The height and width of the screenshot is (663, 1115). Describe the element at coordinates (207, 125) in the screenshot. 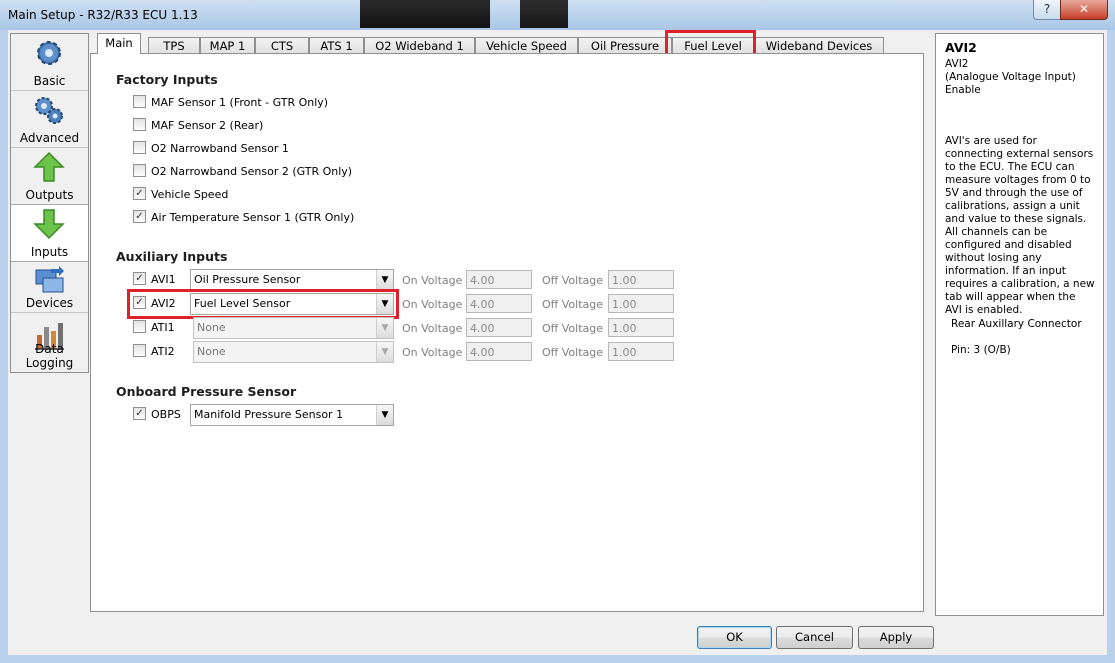

I see `maf-sensor-2-label: MAF Sensor 2 (Rear)` at that location.